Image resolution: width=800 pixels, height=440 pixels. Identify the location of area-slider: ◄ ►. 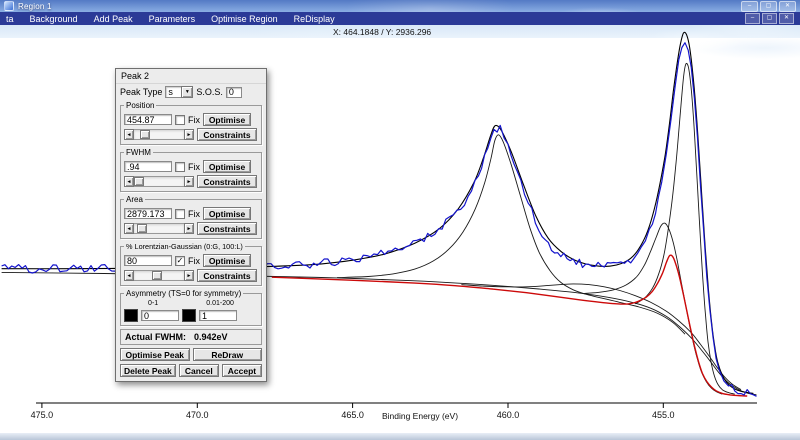
(159, 228).